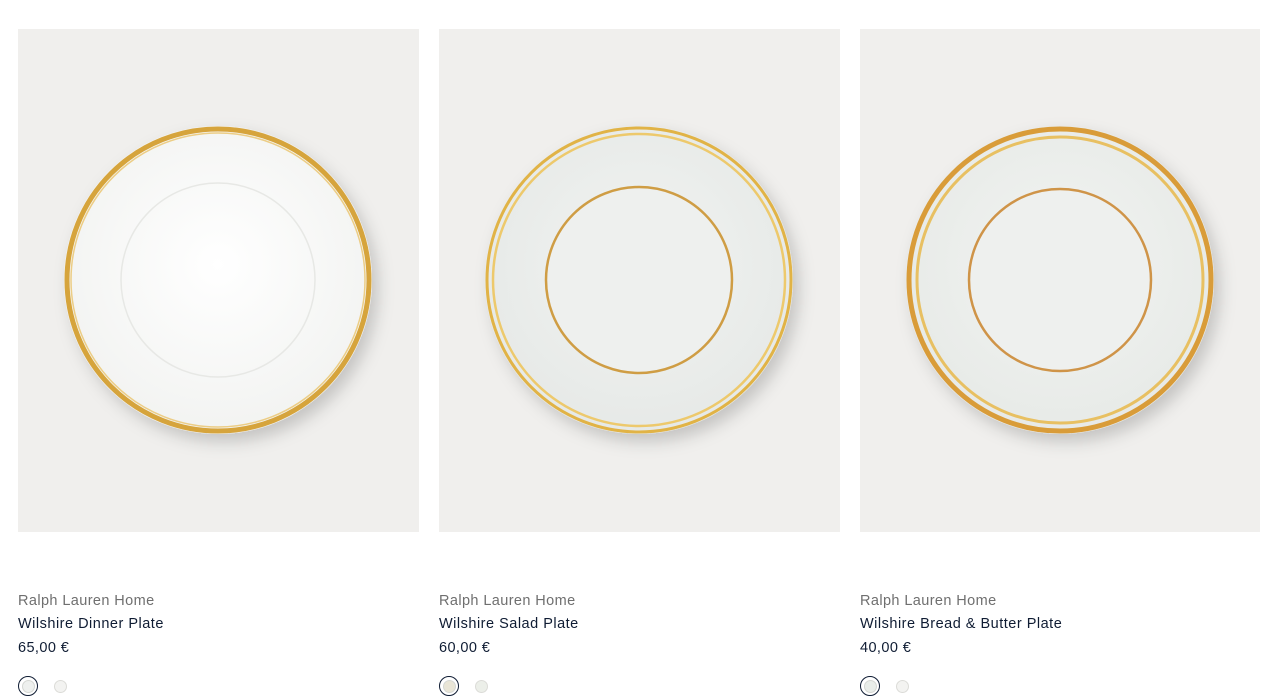 This screenshot has height=698, width=1276. Describe the element at coordinates (91, 624) in the screenshot. I see `product-name-link: Wilshire Dinner Plate` at that location.